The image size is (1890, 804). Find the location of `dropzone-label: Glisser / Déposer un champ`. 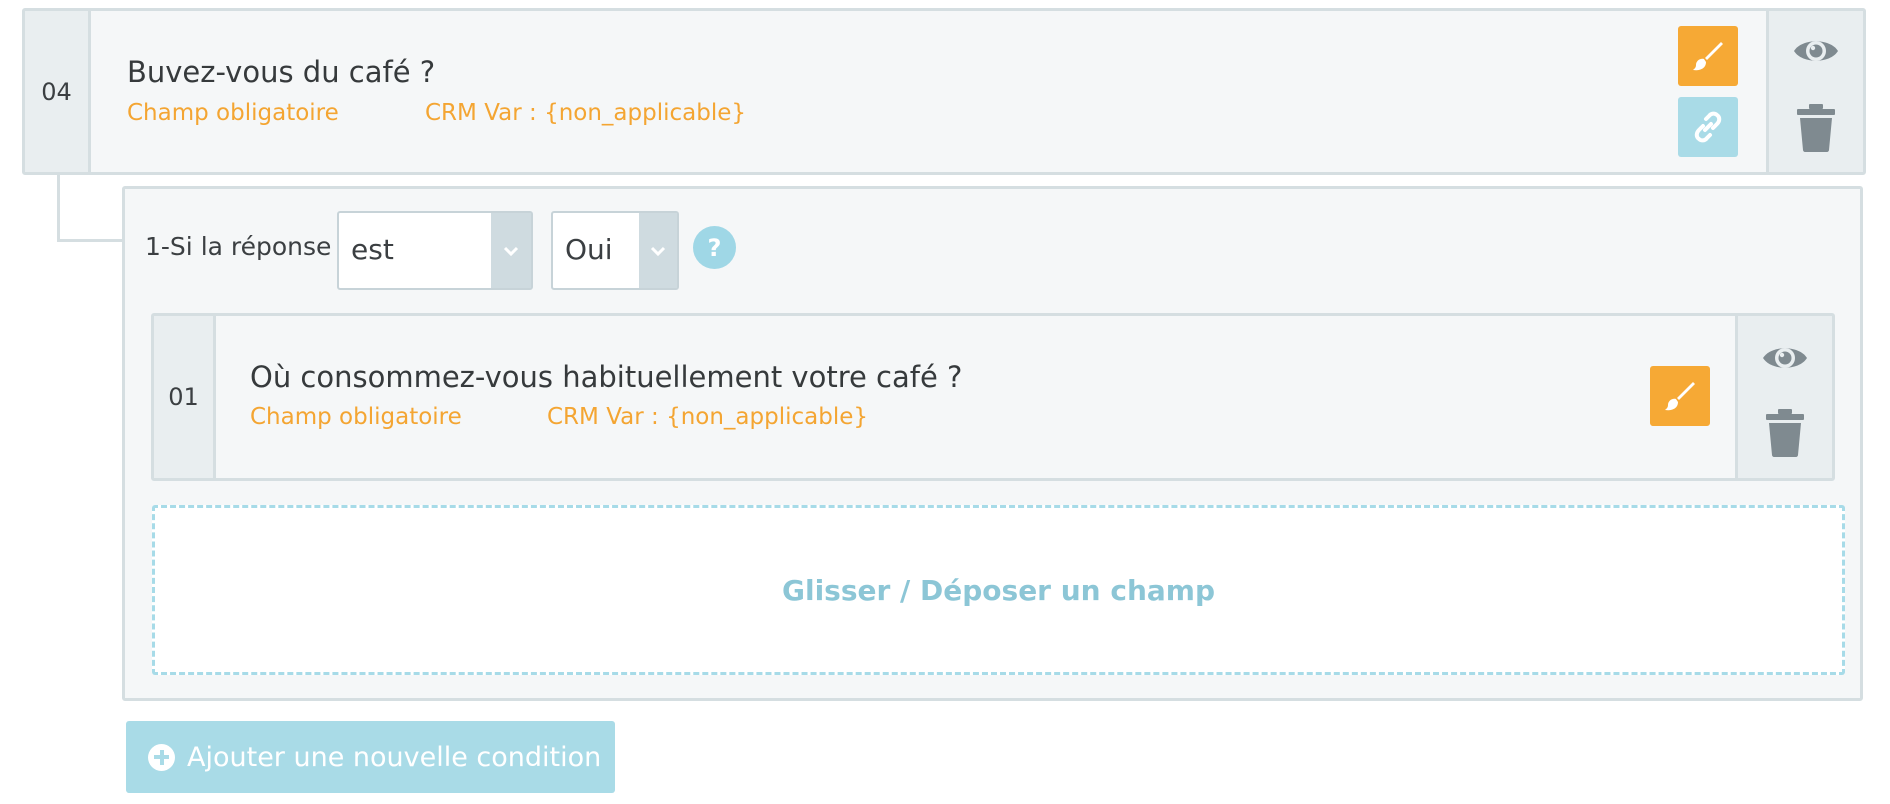

dropzone-label: Glisser / Déposer un champ is located at coordinates (998, 590).